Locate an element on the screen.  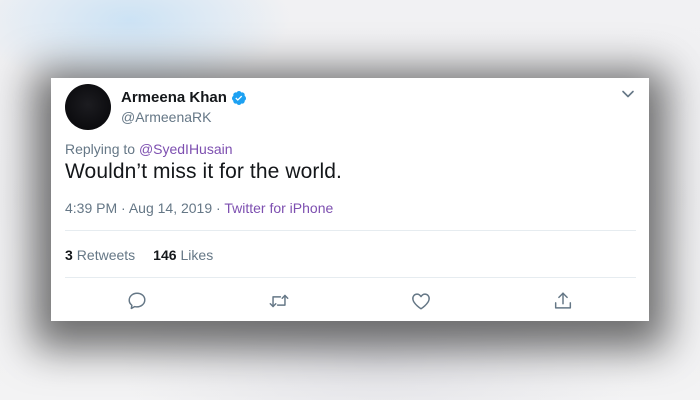
reply-button is located at coordinates (137, 301).